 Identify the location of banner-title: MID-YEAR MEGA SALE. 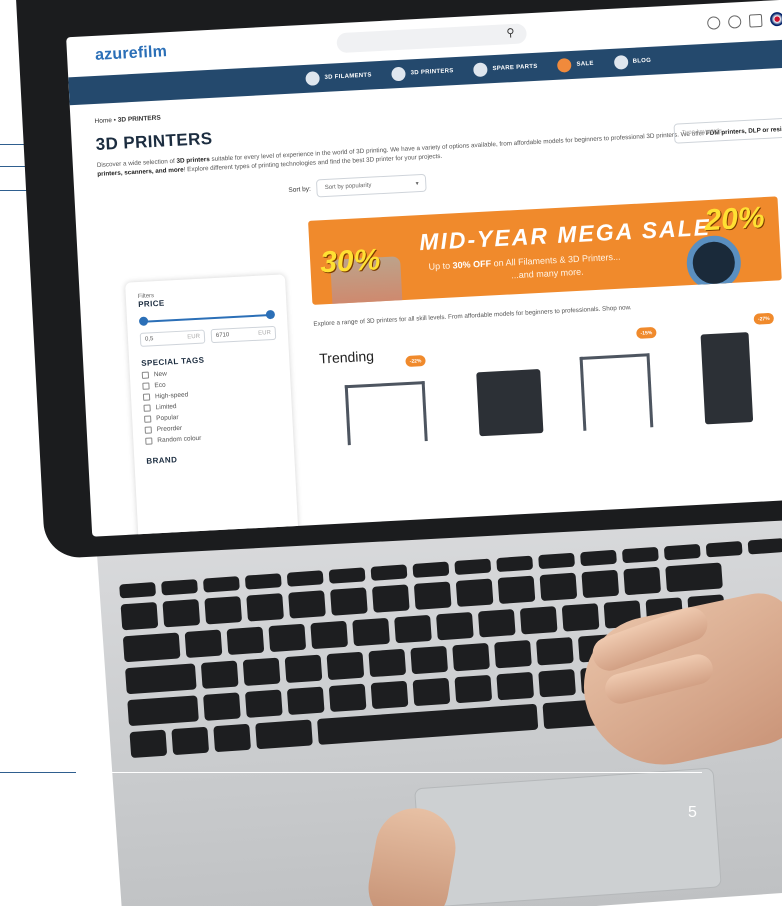
(565, 234).